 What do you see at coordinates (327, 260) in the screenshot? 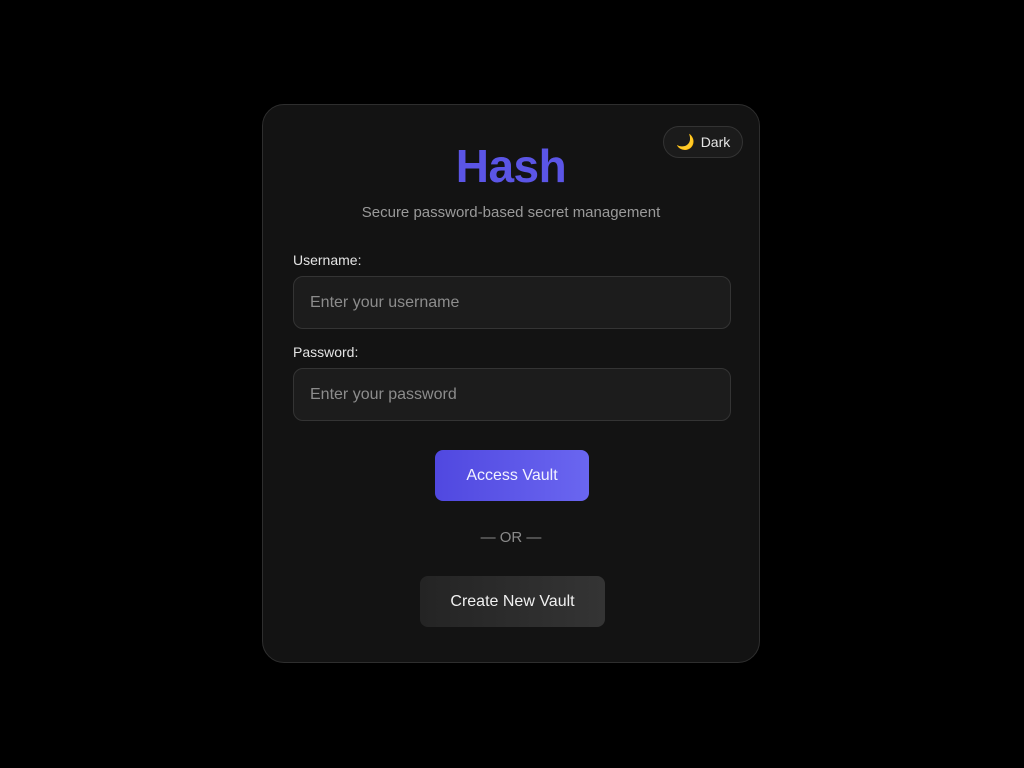
I see `username-label: Username:` at bounding box center [327, 260].